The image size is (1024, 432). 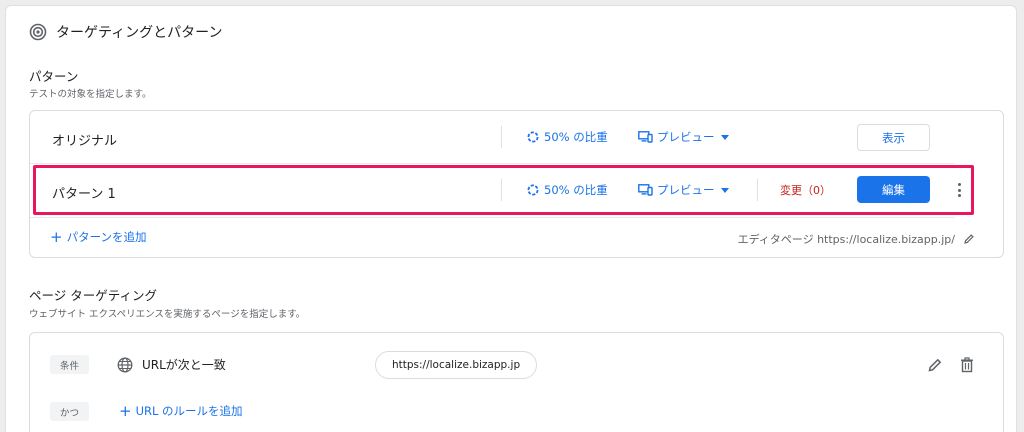 I want to click on change-count: 変更（0）, so click(x=805, y=190).